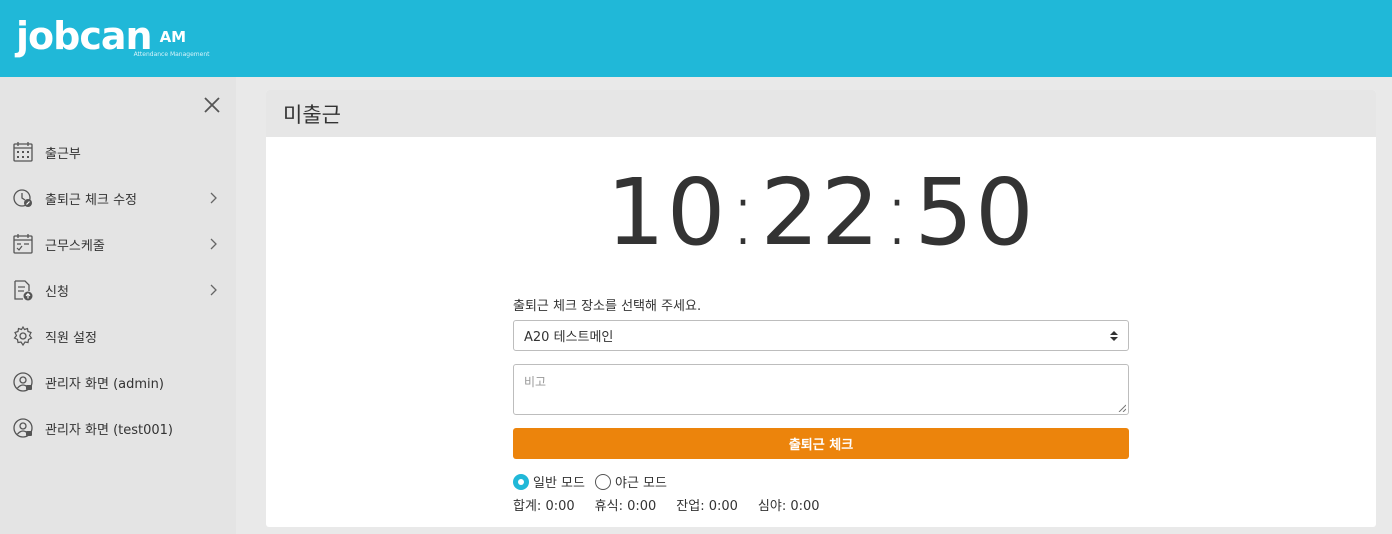 The height and width of the screenshot is (534, 1392). I want to click on sidebar-item-admin: 관리자 화면 (admin), so click(118, 382).